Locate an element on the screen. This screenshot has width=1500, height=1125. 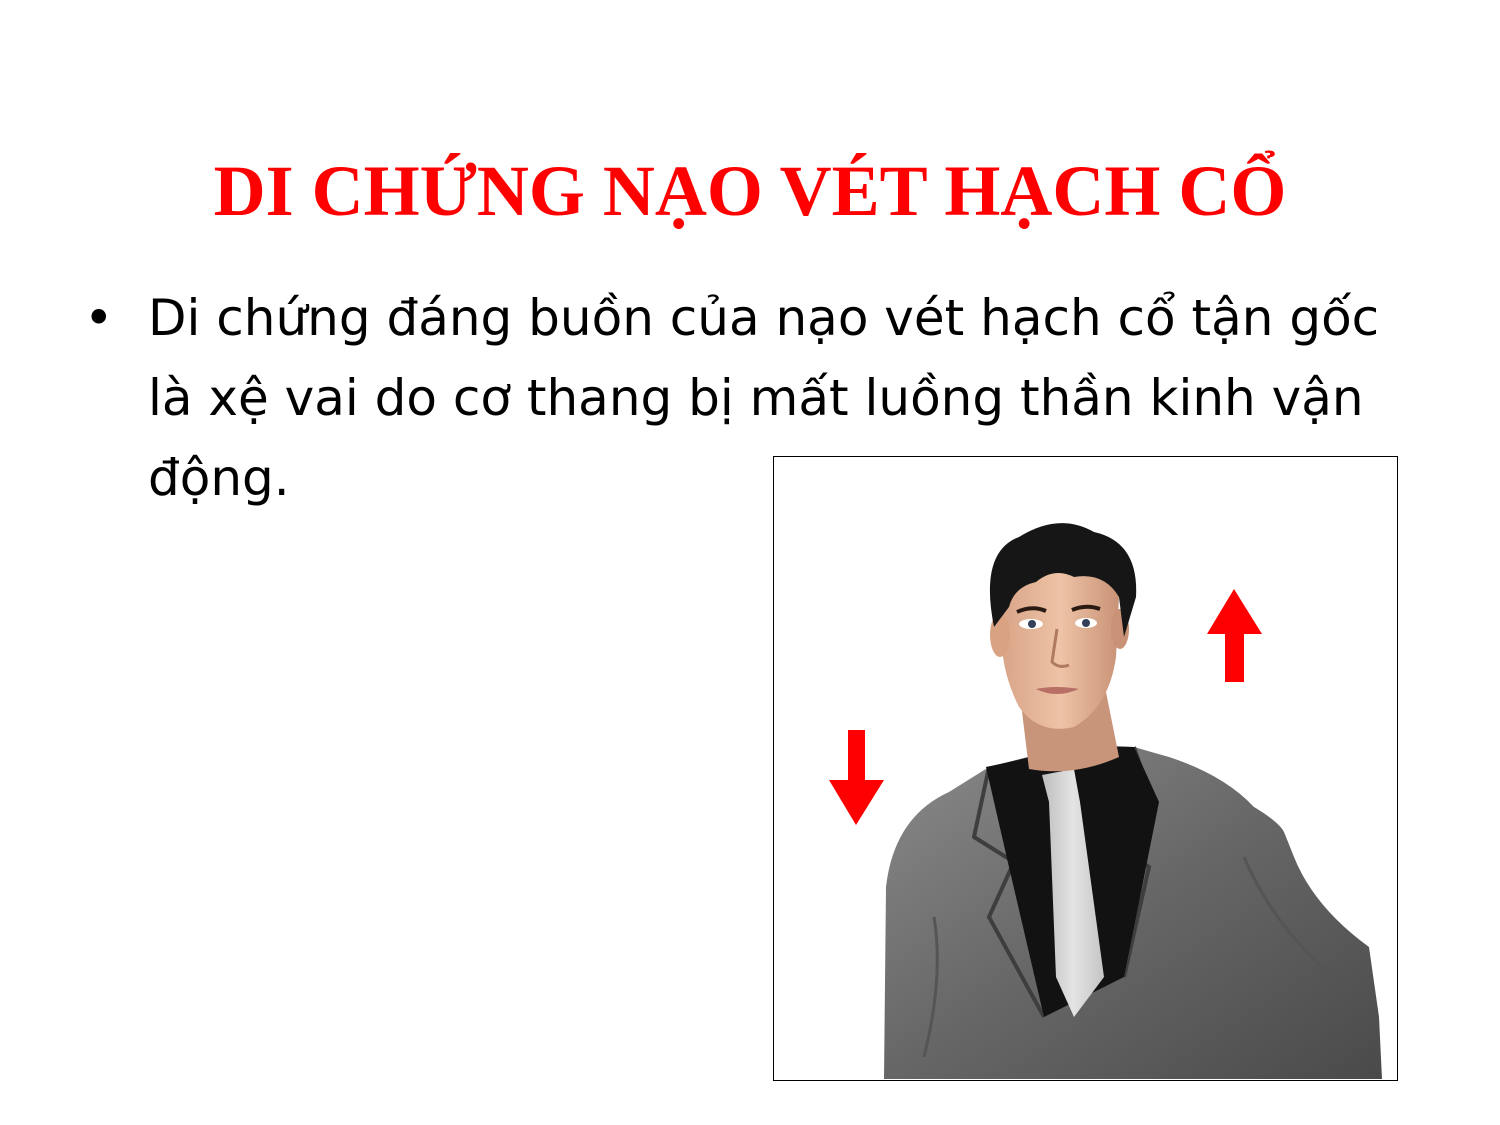
slide-title: DI CHỨNG NẠO VÉT HẠCH CỔ is located at coordinates (750, 191).